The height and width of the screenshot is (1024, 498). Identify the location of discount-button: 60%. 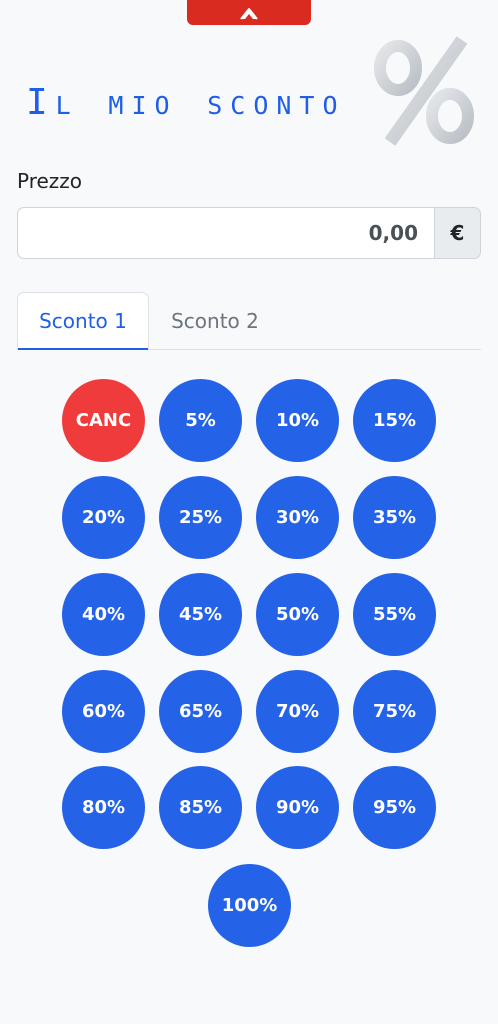
(103, 711).